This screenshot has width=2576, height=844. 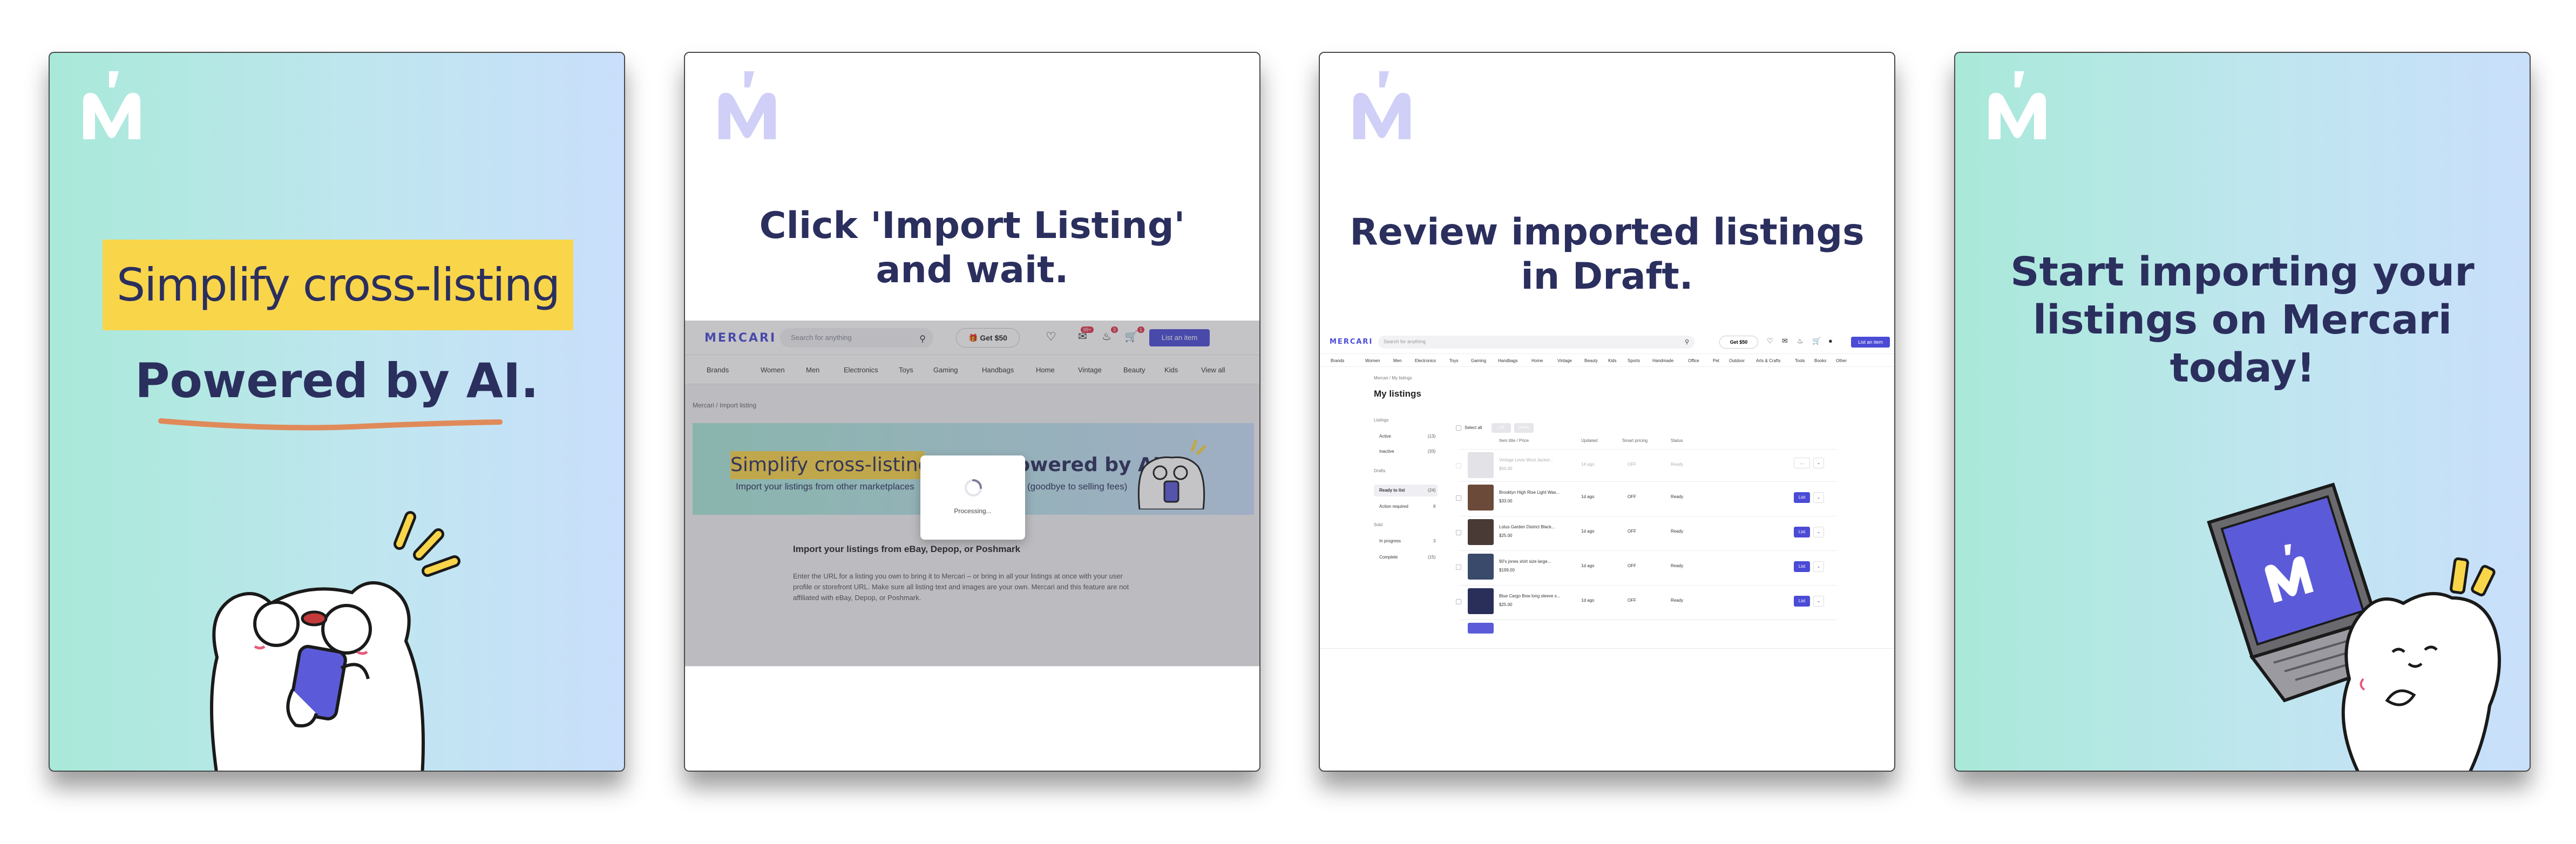 What do you see at coordinates (1507, 570) in the screenshot?
I see `item-price: $199.00` at bounding box center [1507, 570].